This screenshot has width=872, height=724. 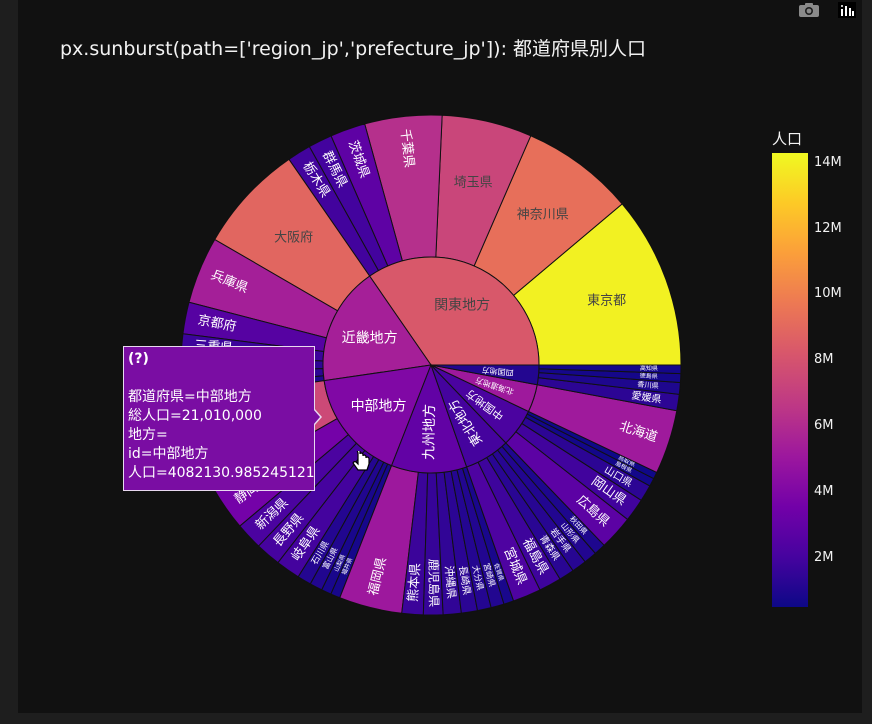 What do you see at coordinates (361, 461) in the screenshot?
I see `hand-cursor-icon` at bounding box center [361, 461].